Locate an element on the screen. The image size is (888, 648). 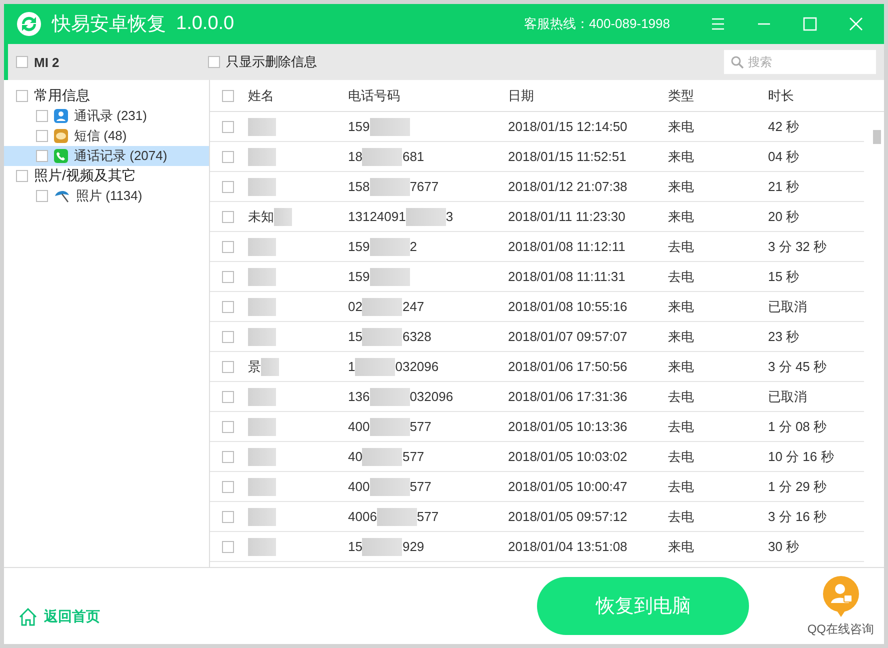
app-version: 1.0.0.0 is located at coordinates (205, 24).